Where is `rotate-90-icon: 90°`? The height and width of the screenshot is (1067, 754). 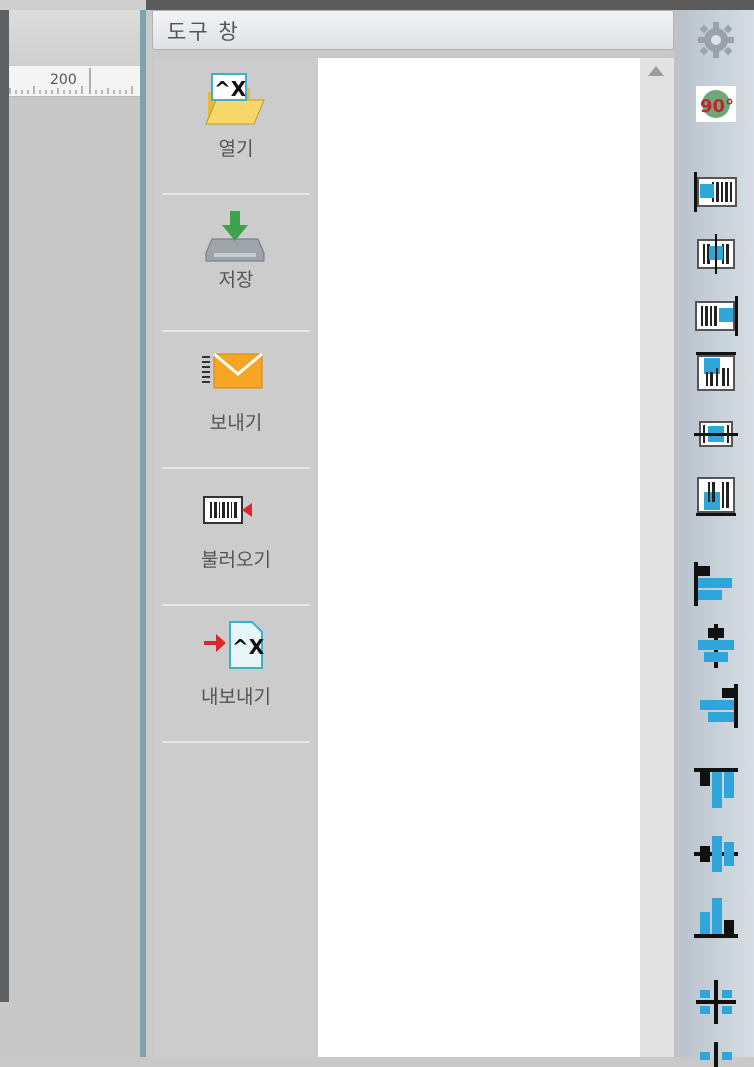
rotate-90-icon: 90° is located at coordinates (716, 104).